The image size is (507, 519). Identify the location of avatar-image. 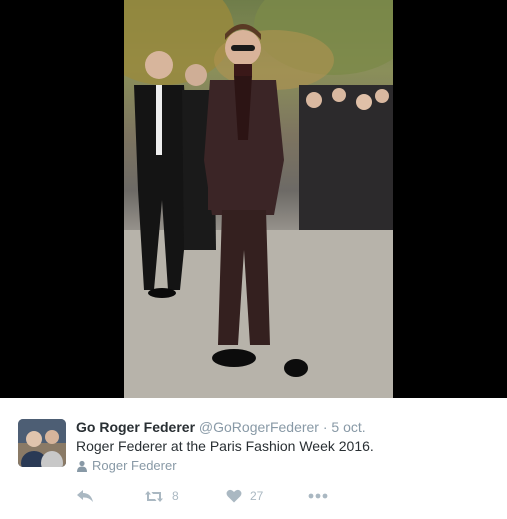
(42, 443).